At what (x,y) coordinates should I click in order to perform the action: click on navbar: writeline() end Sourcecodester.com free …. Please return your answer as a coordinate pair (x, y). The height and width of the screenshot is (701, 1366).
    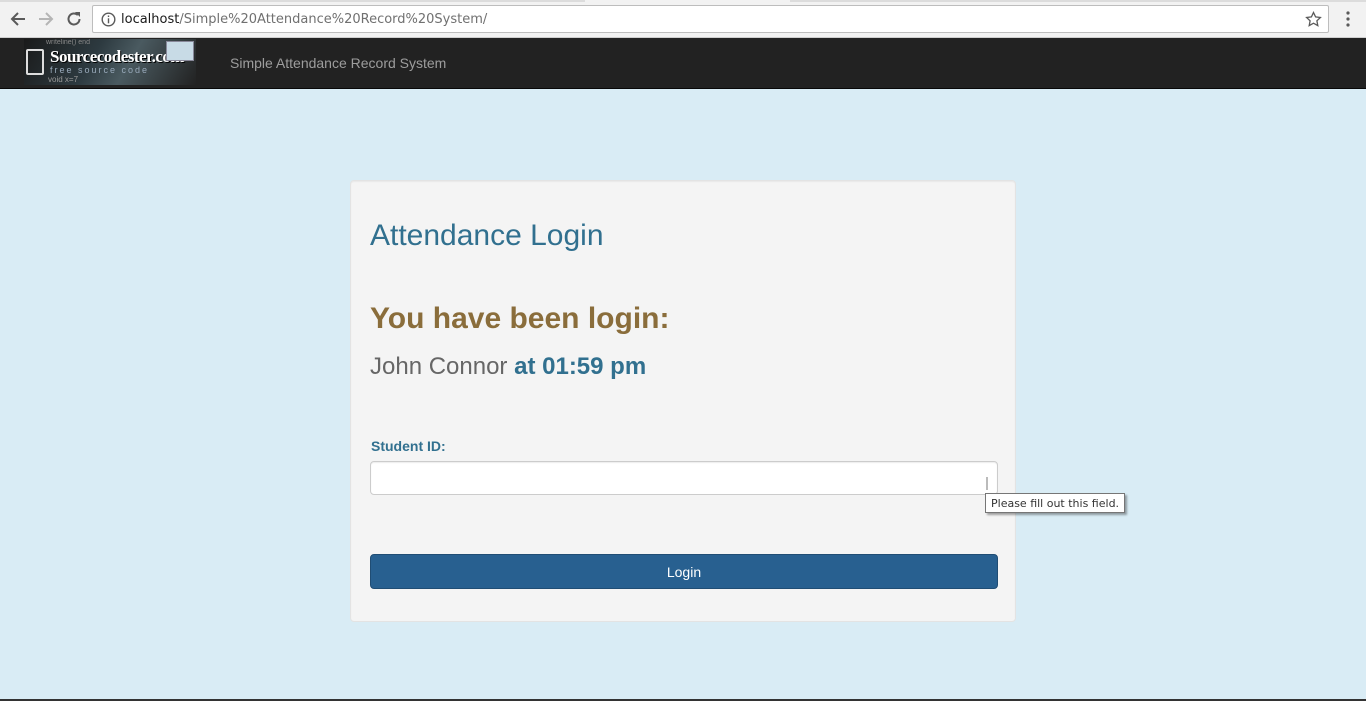
    Looking at the image, I should click on (683, 63).